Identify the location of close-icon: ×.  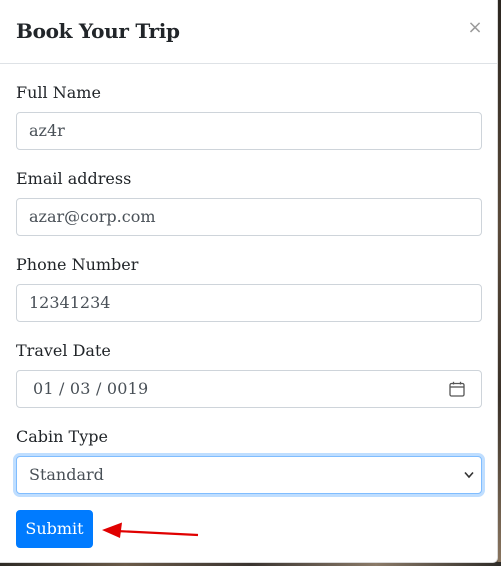
(475, 27).